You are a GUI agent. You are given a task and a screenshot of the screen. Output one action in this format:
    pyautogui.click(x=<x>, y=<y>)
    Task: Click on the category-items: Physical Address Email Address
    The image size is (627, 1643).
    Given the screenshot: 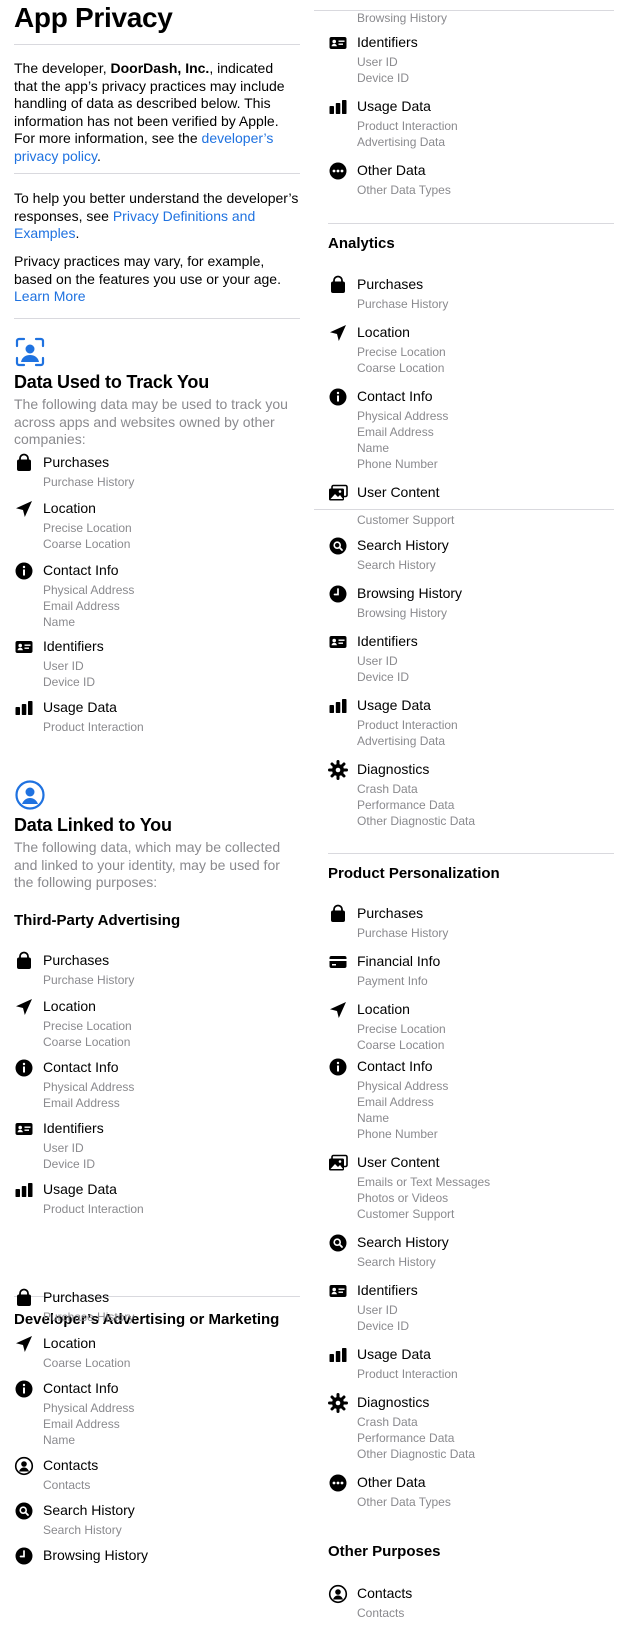 What is the action you would take?
    pyautogui.click(x=88, y=1095)
    